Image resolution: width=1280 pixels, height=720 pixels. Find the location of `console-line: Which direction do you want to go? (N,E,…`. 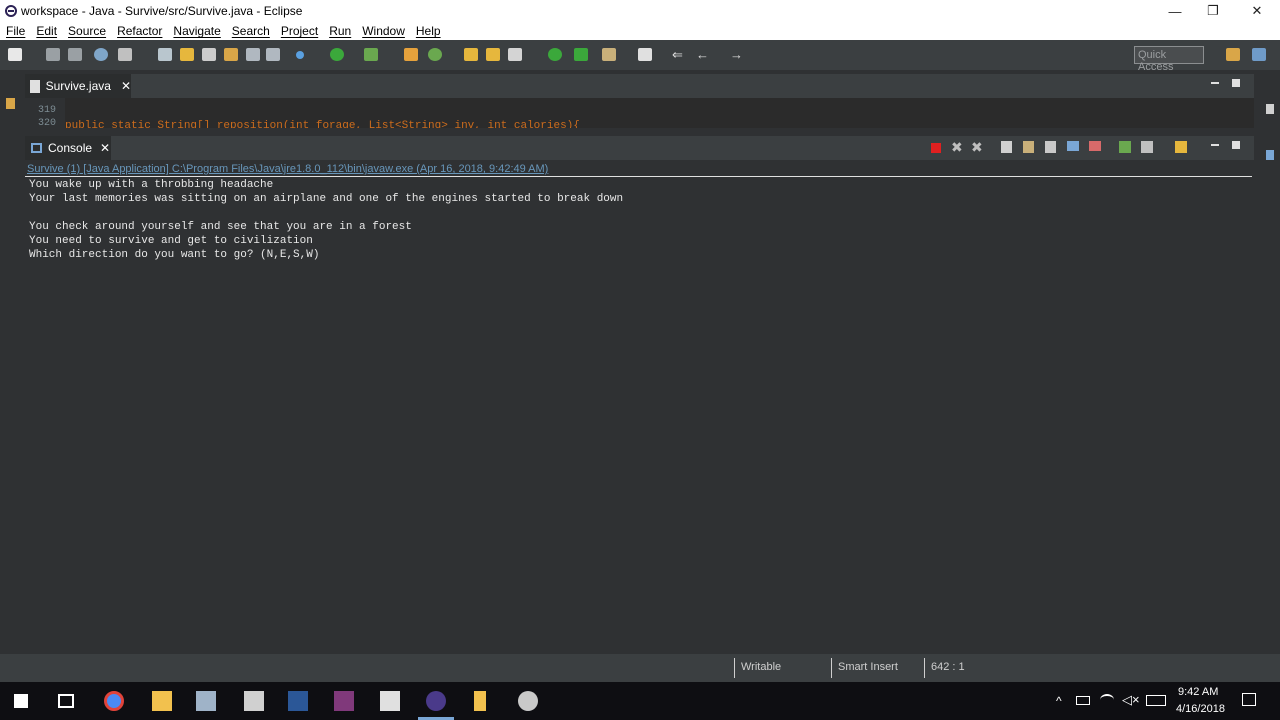

console-line: Which direction do you want to go? (N,E,… is located at coordinates (174, 255).